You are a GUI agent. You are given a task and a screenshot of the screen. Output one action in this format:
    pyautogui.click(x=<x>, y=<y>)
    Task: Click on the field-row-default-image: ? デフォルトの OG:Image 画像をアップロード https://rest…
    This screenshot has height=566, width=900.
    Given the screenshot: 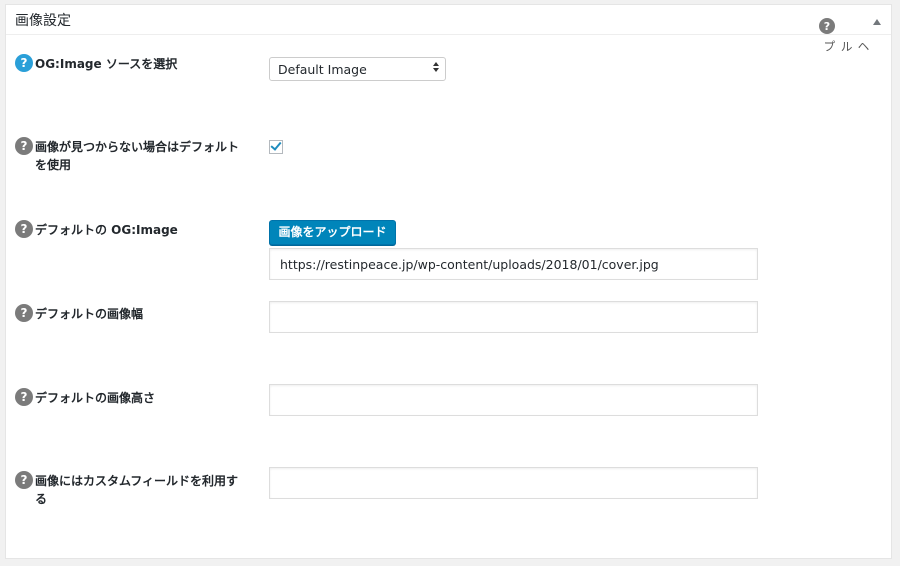 What is the action you would take?
    pyautogui.click(x=390, y=250)
    